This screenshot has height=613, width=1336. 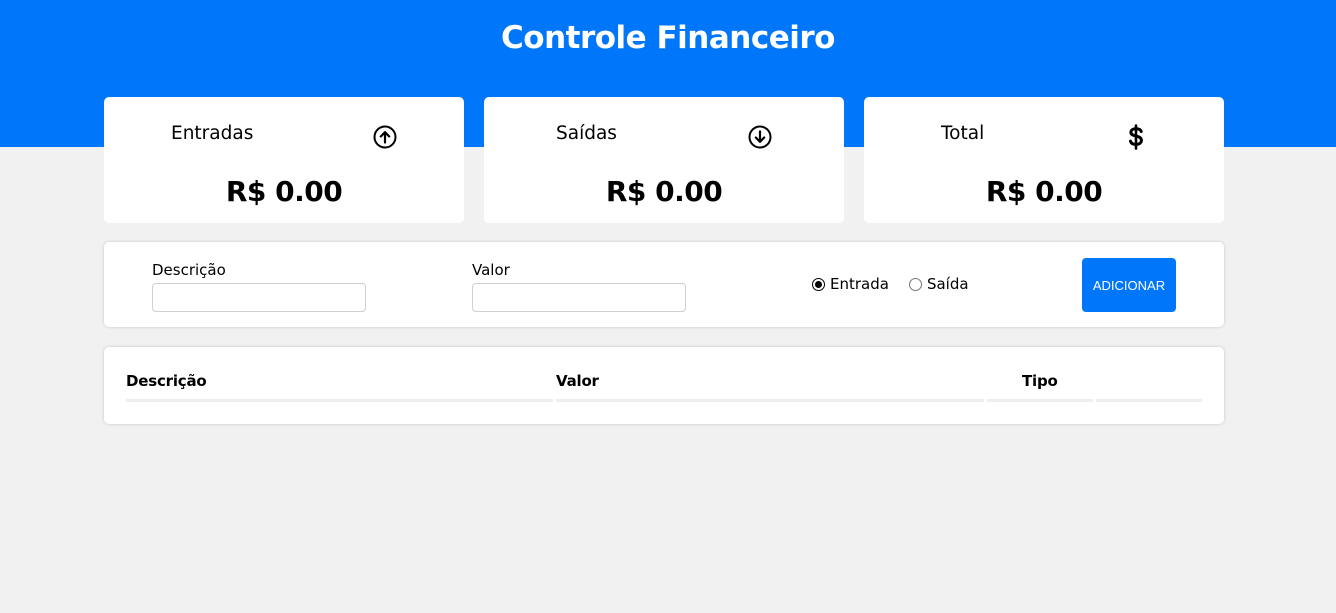 What do you see at coordinates (385, 137) in the screenshot?
I see `arrow-up-circle-icon` at bounding box center [385, 137].